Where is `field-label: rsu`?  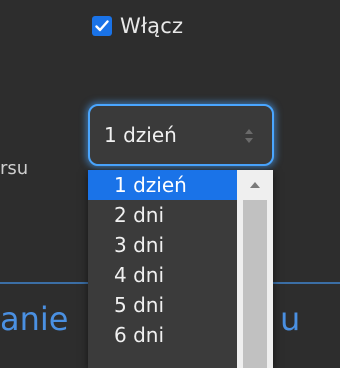 field-label: rsu is located at coordinates (14, 168).